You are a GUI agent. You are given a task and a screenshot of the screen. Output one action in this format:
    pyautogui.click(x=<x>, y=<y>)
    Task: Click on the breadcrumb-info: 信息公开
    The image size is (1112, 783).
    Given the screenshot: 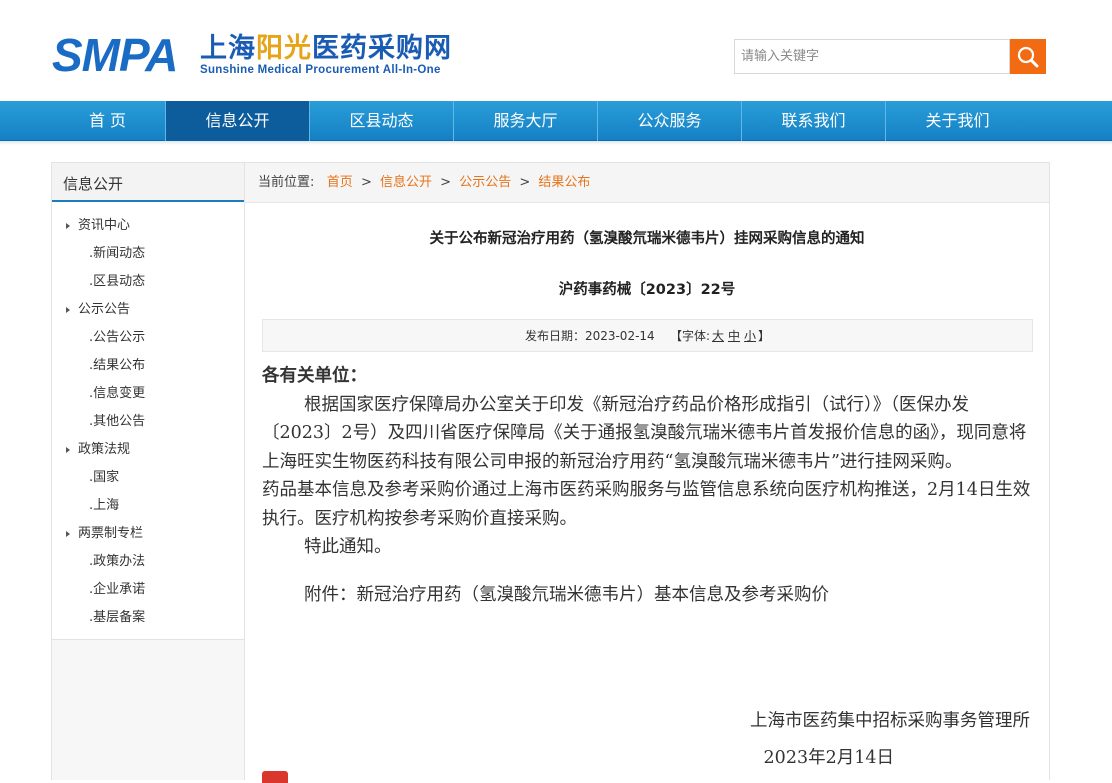 What is the action you would take?
    pyautogui.click(x=406, y=182)
    